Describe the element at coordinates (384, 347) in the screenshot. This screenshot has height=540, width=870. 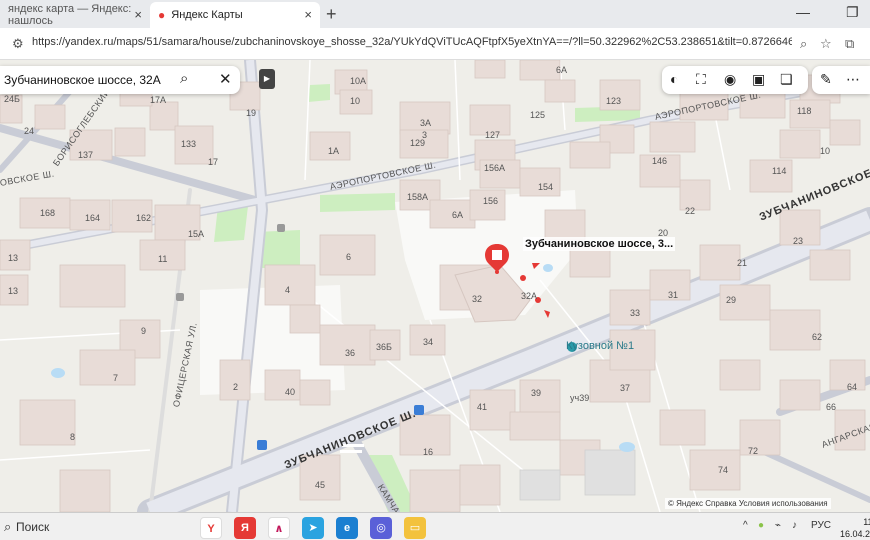
I see `house-number: 36Б` at that location.